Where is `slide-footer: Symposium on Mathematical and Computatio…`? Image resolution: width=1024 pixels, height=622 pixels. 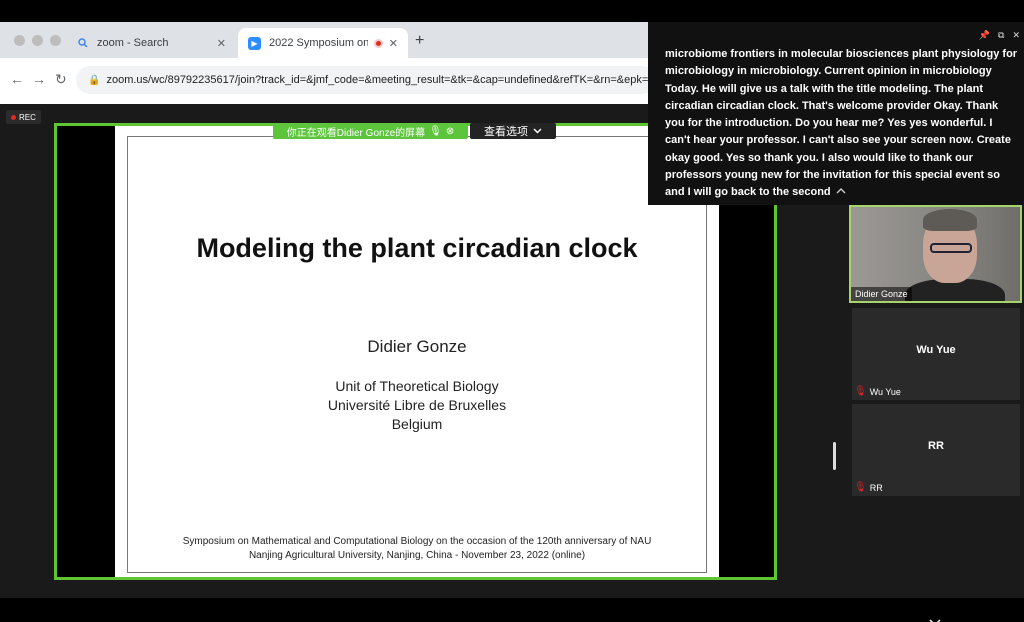 slide-footer: Symposium on Mathematical and Computatio… is located at coordinates (417, 549).